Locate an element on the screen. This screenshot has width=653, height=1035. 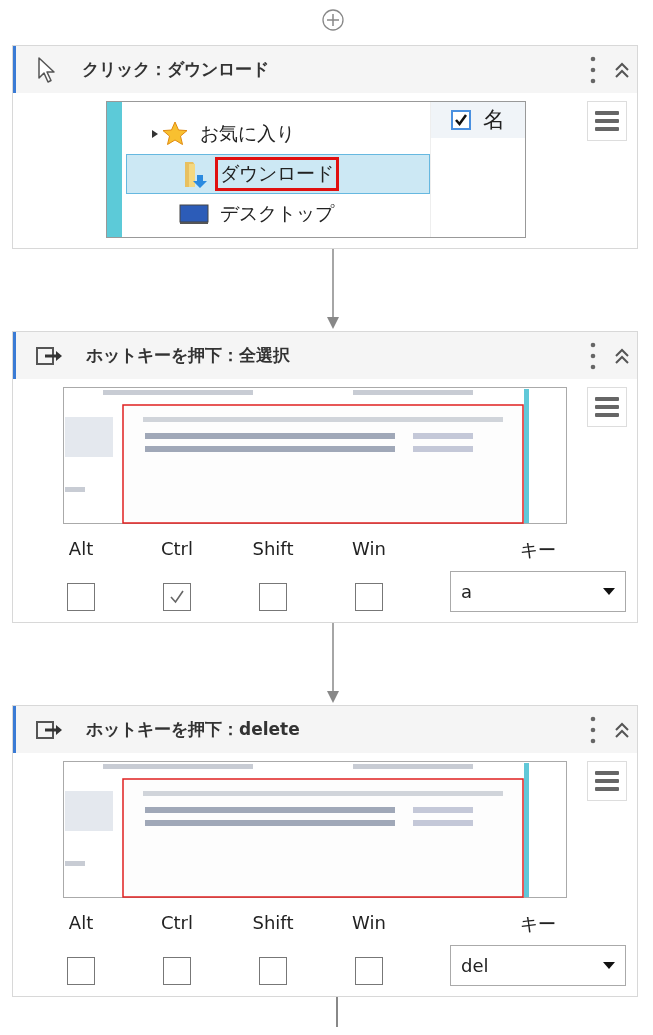
activity-title: ホットキーを押下：全選択 is located at coordinates (188, 355).